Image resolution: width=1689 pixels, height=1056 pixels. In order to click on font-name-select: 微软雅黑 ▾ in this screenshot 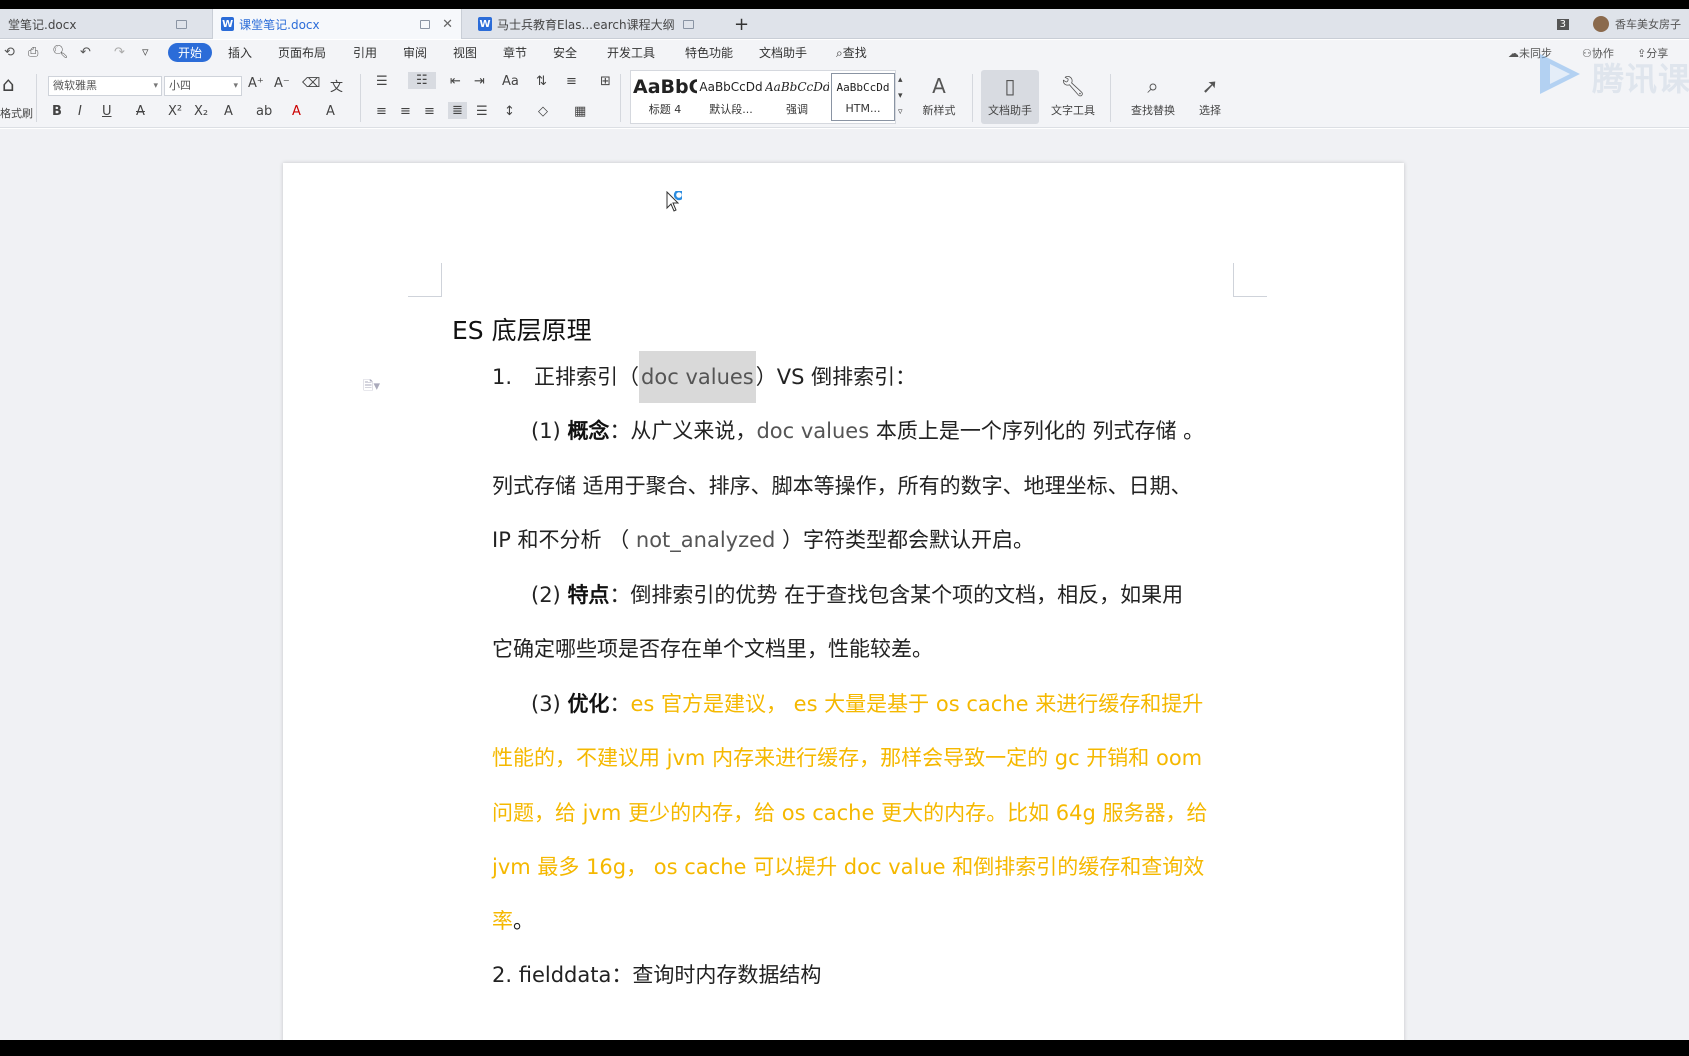, I will do `click(105, 86)`.